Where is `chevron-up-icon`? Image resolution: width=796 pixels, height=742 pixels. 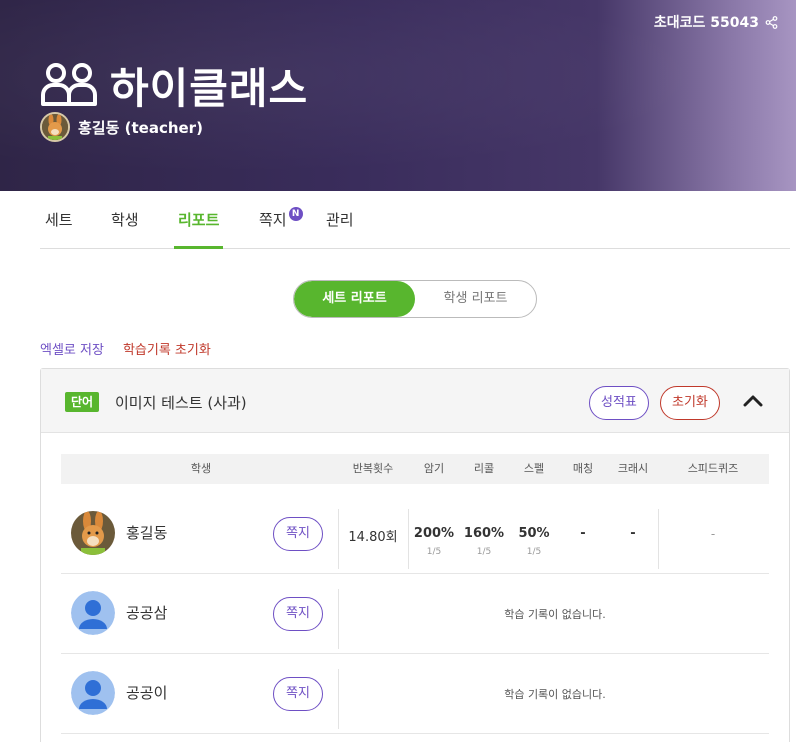
chevron-up-icon is located at coordinates (753, 401).